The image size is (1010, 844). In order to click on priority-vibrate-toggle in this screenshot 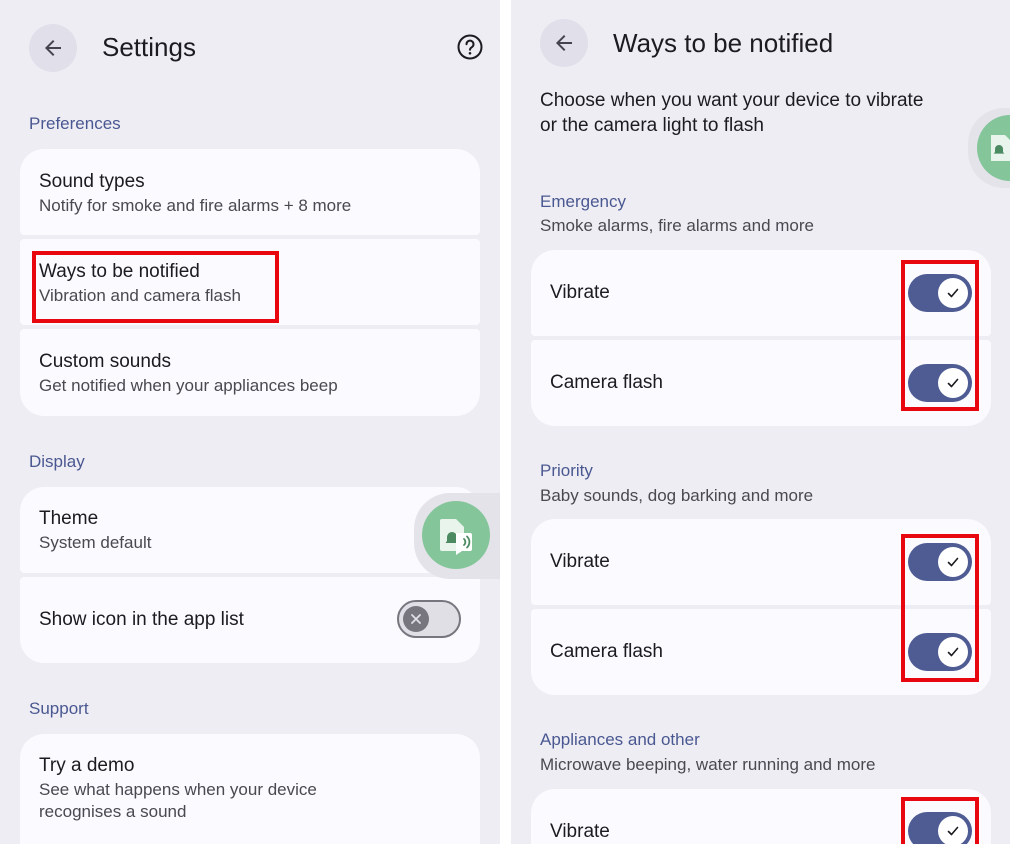, I will do `click(940, 562)`.